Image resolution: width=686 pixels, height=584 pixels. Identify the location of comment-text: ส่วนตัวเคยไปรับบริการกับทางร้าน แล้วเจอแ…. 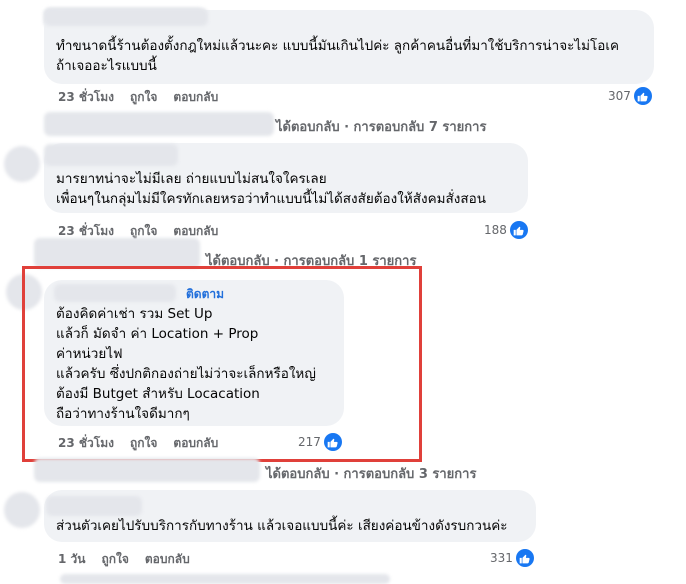
(282, 526).